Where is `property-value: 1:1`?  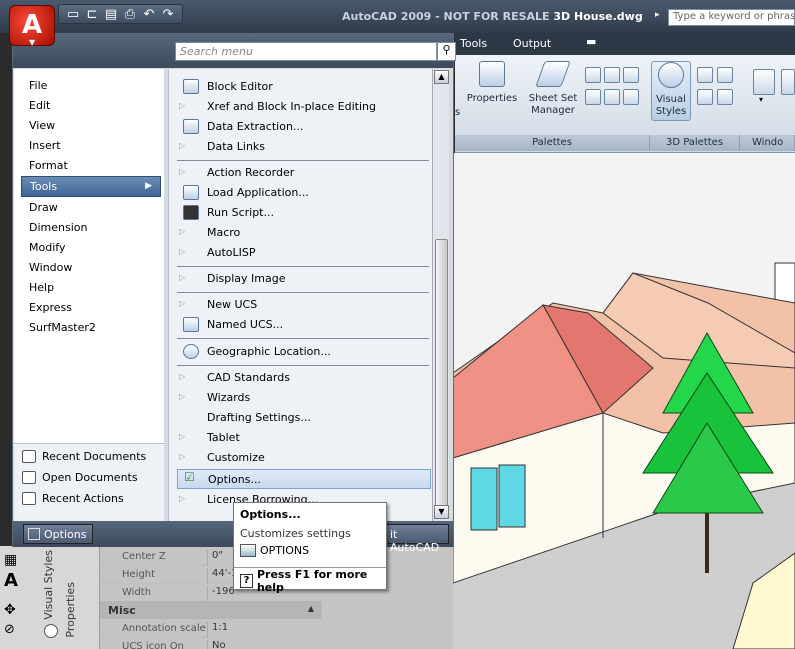 property-value: 1:1 is located at coordinates (217, 630).